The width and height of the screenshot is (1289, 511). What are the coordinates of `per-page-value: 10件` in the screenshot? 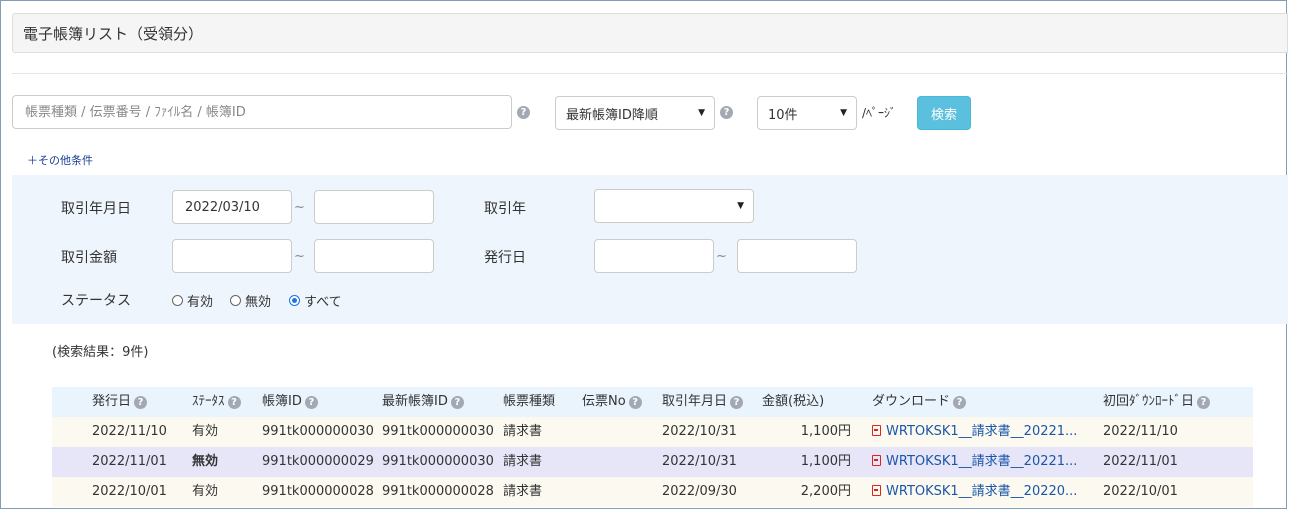 It's located at (783, 115).